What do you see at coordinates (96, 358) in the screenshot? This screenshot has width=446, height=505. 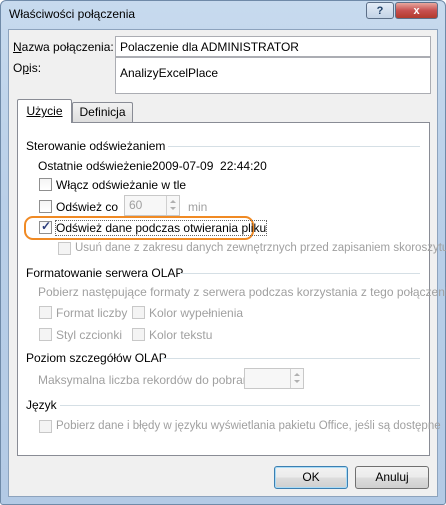 I see `olap-drill-group-title: Poziom szczegółów OLAP` at bounding box center [96, 358].